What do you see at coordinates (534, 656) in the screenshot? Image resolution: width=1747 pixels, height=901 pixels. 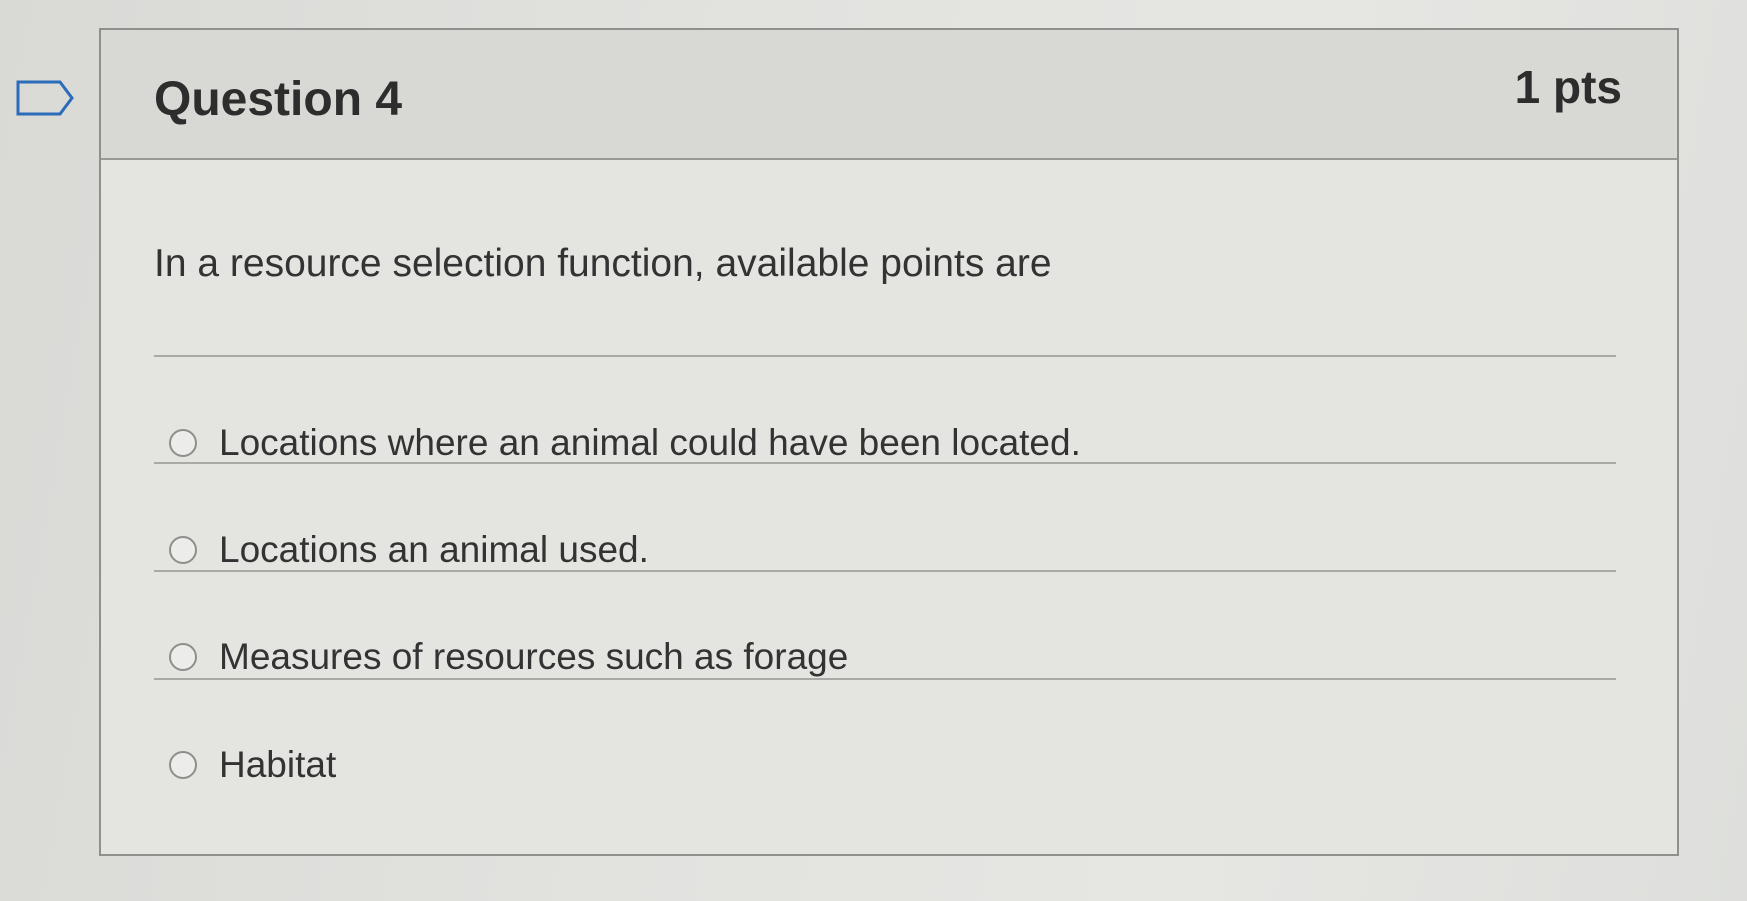 I see `answer-label: Measures of resources such as forage` at bounding box center [534, 656].